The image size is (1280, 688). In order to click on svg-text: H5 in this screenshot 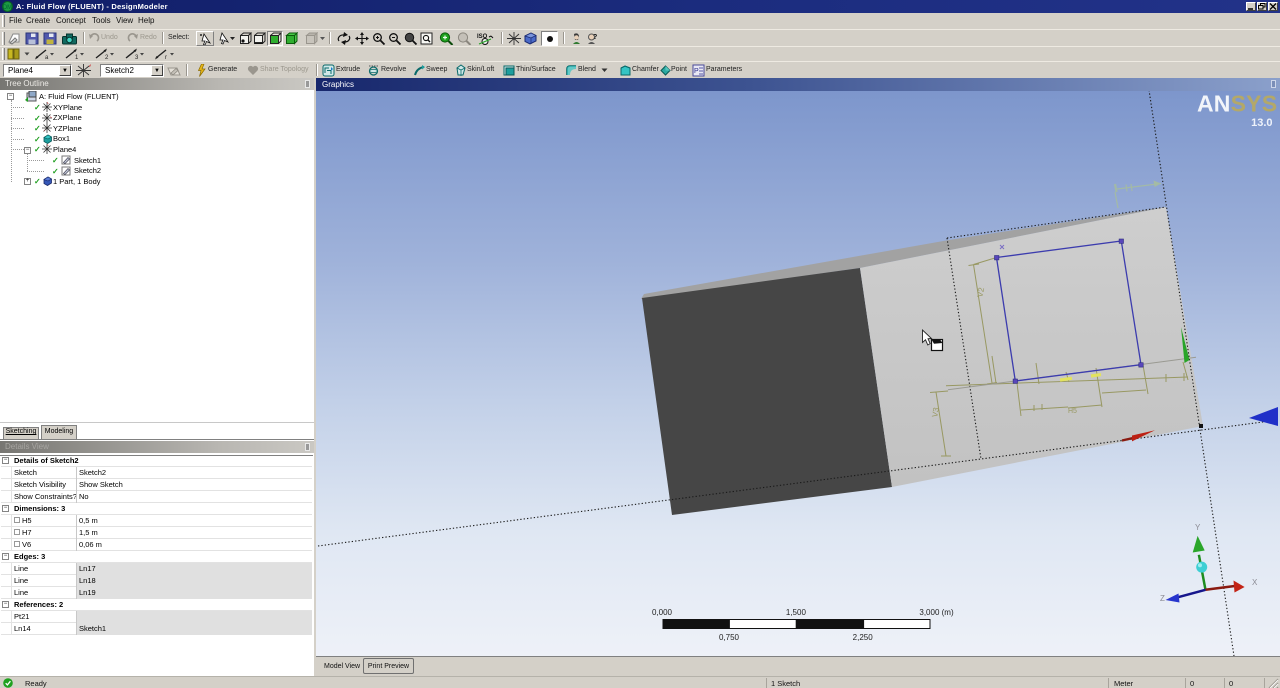, I will do `click(1072, 411)`.